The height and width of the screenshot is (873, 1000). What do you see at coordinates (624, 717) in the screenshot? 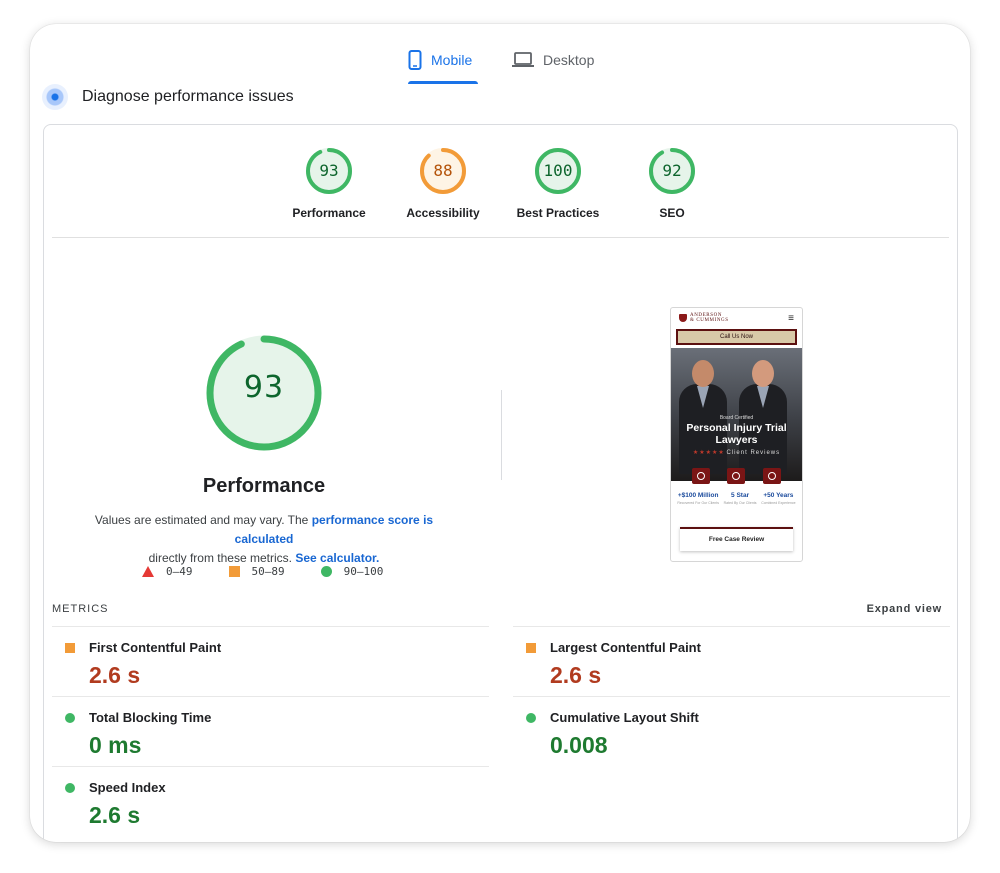
I see `metric-label: Cumulative Layout Shift` at bounding box center [624, 717].